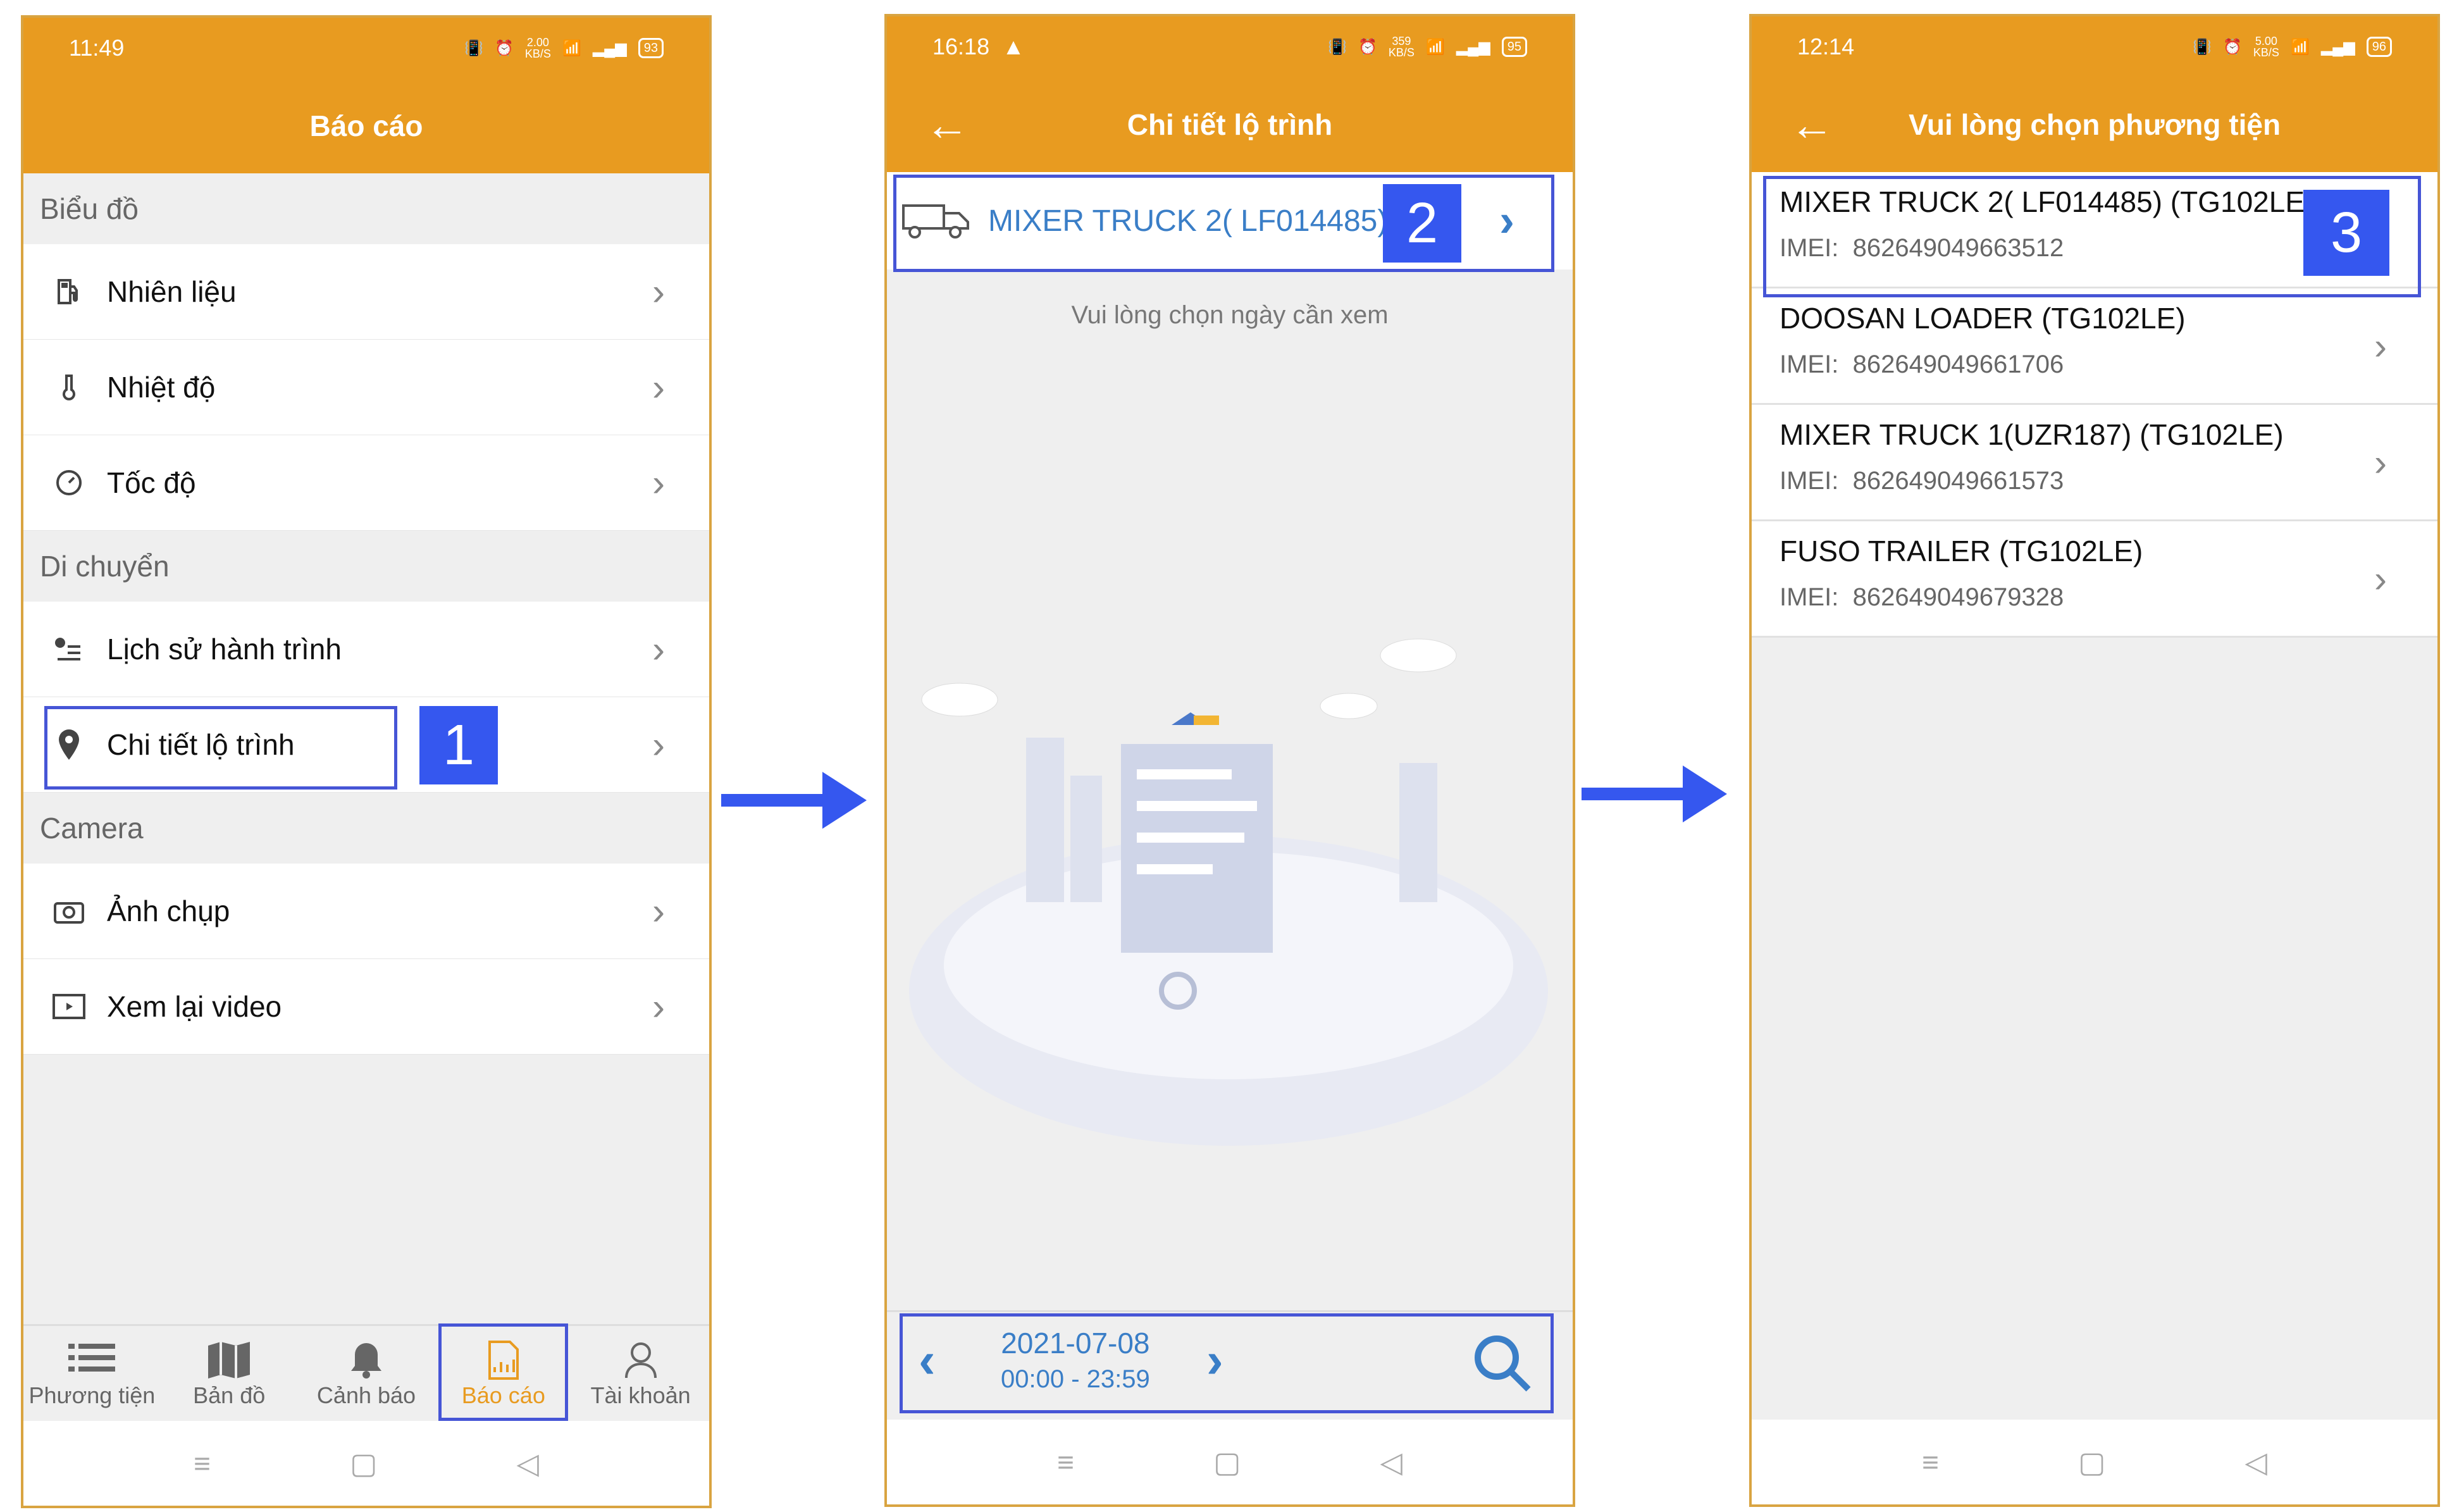  Describe the element at coordinates (69, 1007) in the screenshot. I see `video-icon` at that location.